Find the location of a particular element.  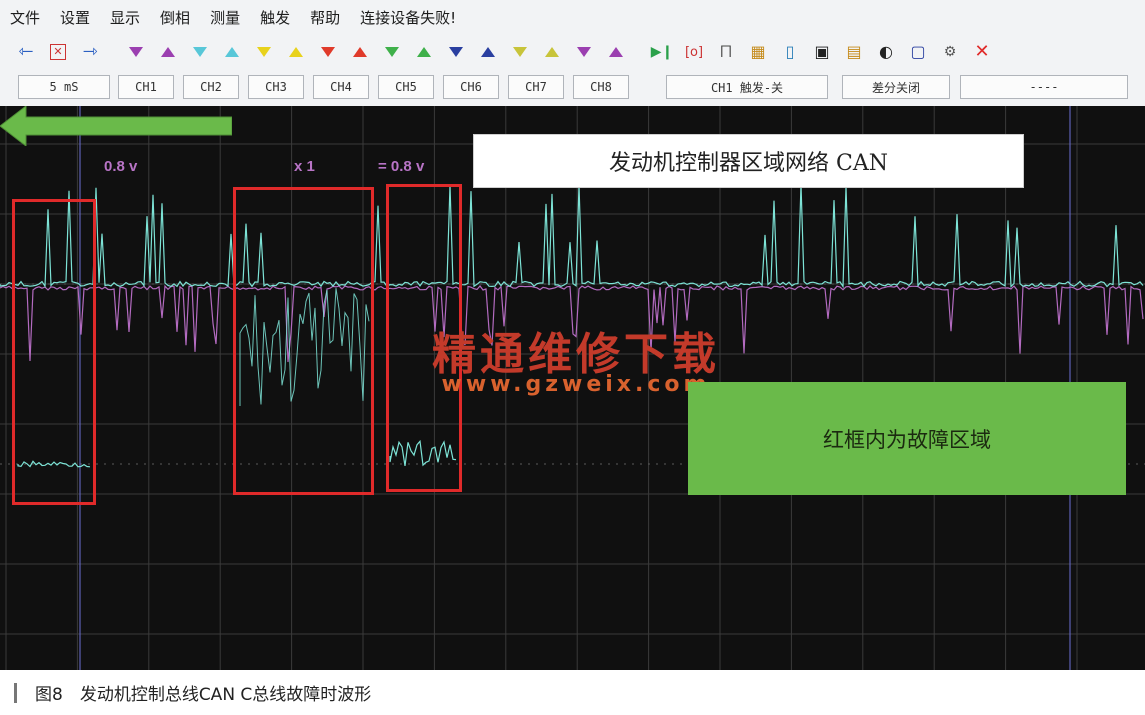

connection-status: 连接设备失败! is located at coordinates (408, 17).